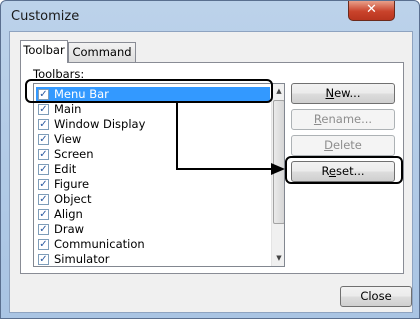  Describe the element at coordinates (44, 51) in the screenshot. I see `tab-toolbar: Toolbar` at that location.